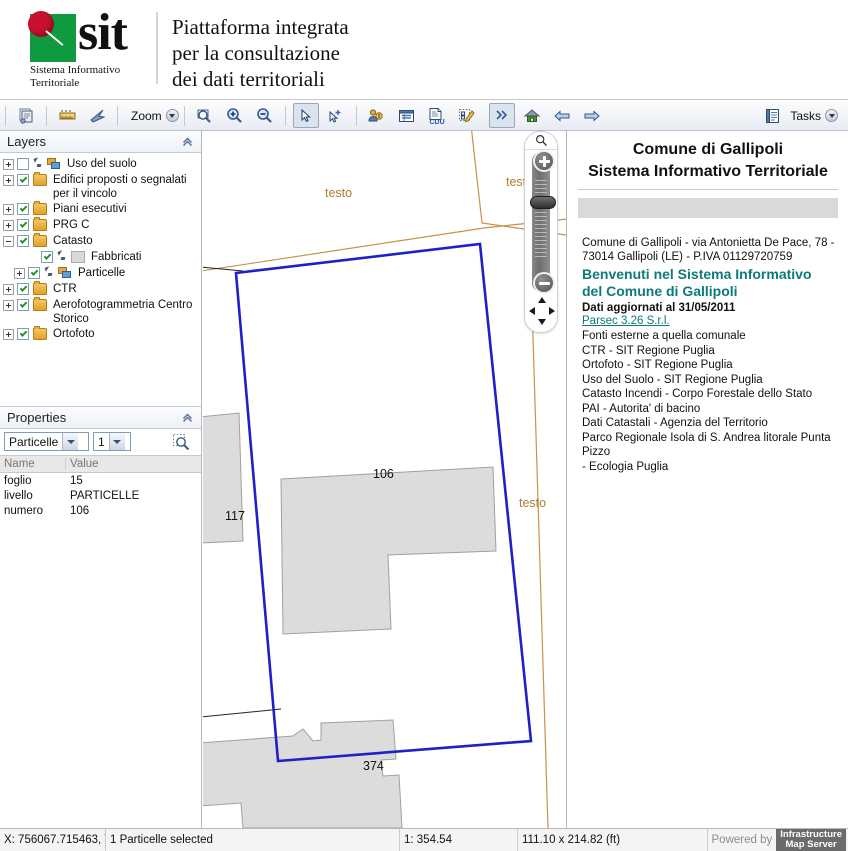 This screenshot has width=848, height=851. I want to click on map-pan-control, so click(542, 311).